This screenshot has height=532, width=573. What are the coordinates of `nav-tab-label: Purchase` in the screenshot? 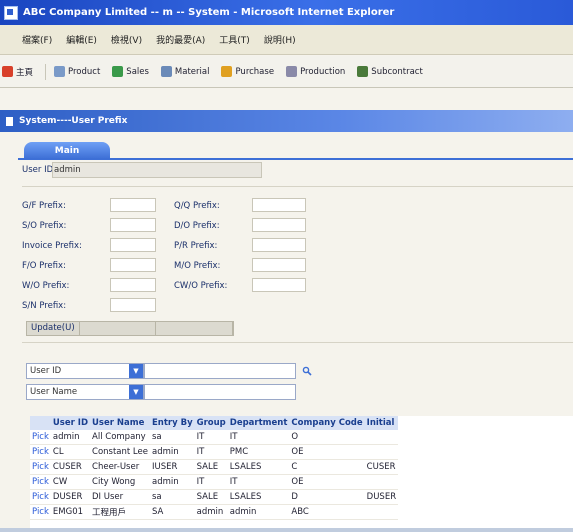 It's located at (255, 71).